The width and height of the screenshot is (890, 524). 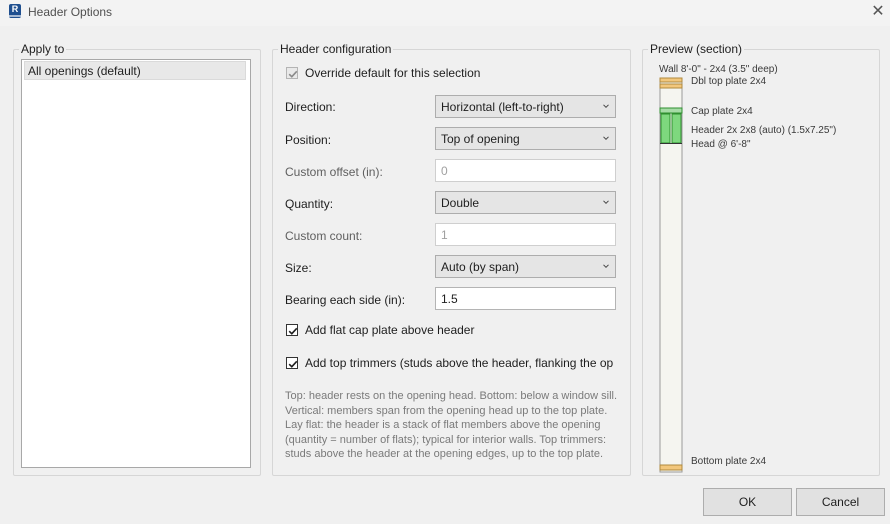 I want to click on top-plate-lower, so click(x=671, y=86).